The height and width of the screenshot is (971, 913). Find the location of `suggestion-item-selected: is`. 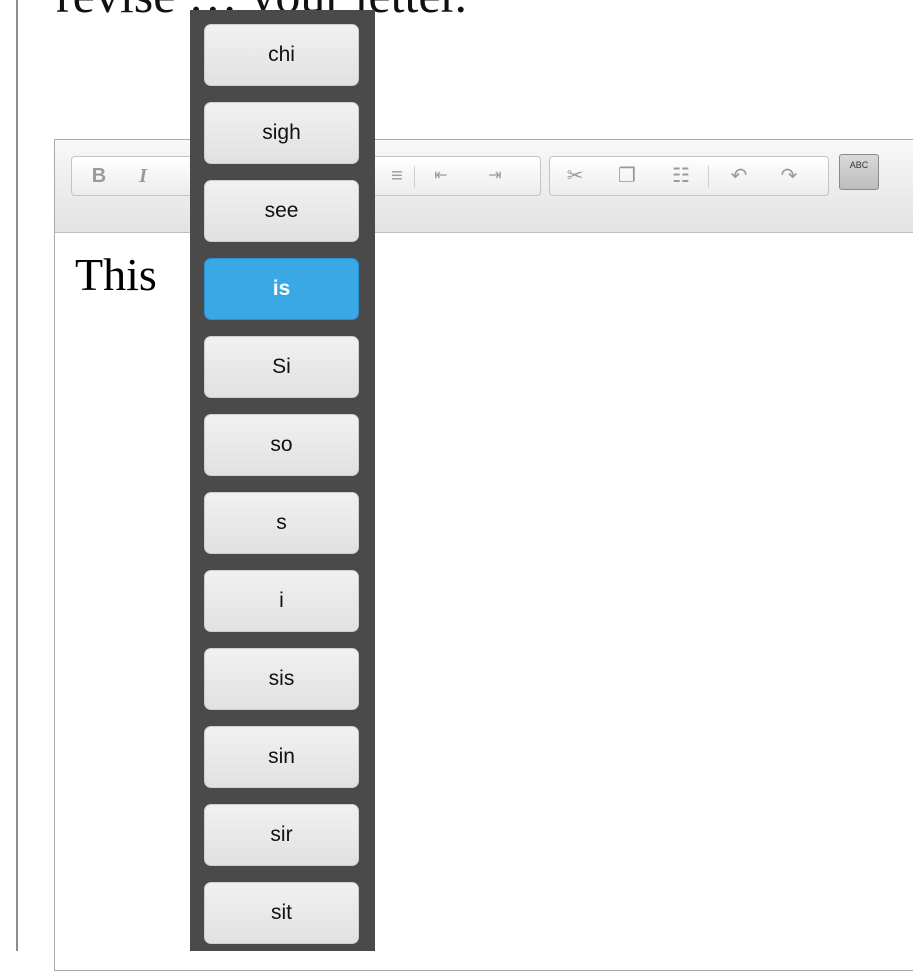

suggestion-item-selected: is is located at coordinates (281, 289).